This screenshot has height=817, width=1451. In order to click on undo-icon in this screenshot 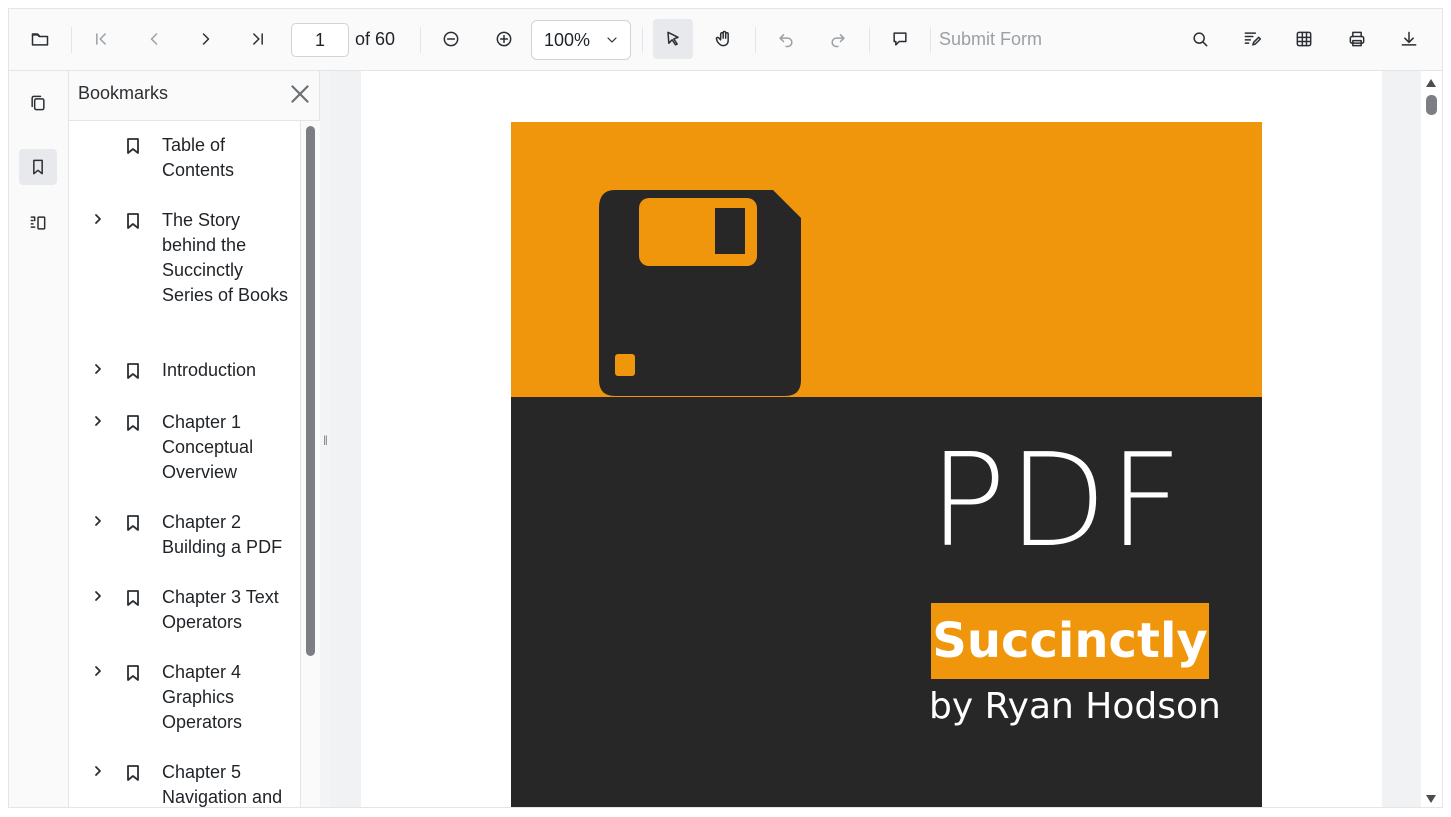, I will do `click(786, 41)`.